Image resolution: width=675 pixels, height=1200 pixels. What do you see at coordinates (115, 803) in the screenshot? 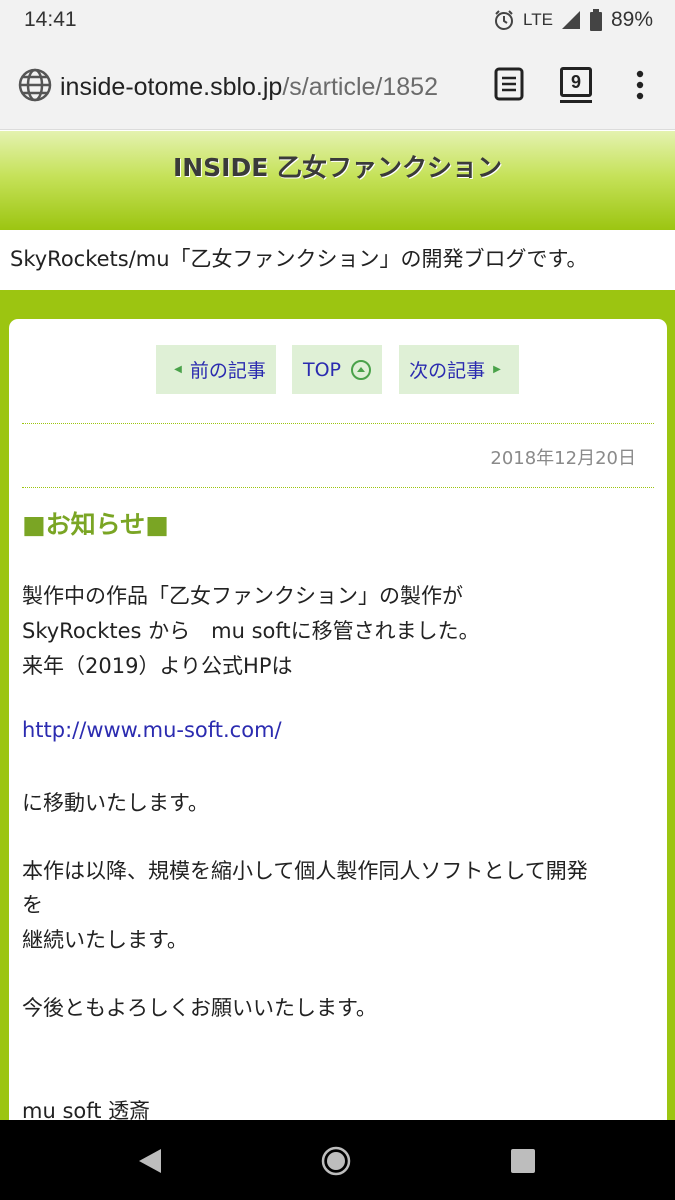
I see `article-line: に移動いたします。` at bounding box center [115, 803].